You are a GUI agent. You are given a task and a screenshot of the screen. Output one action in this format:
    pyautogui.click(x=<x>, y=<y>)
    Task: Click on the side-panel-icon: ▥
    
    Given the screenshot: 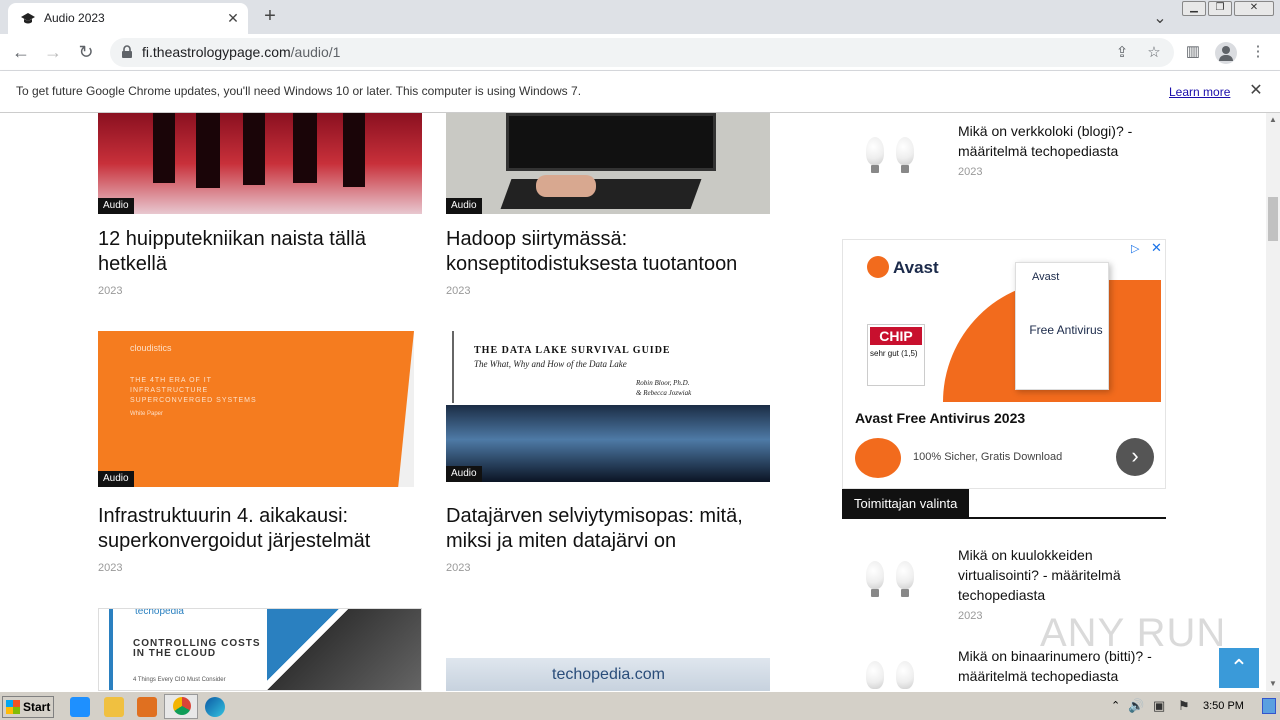 What is the action you would take?
    pyautogui.click(x=1193, y=52)
    